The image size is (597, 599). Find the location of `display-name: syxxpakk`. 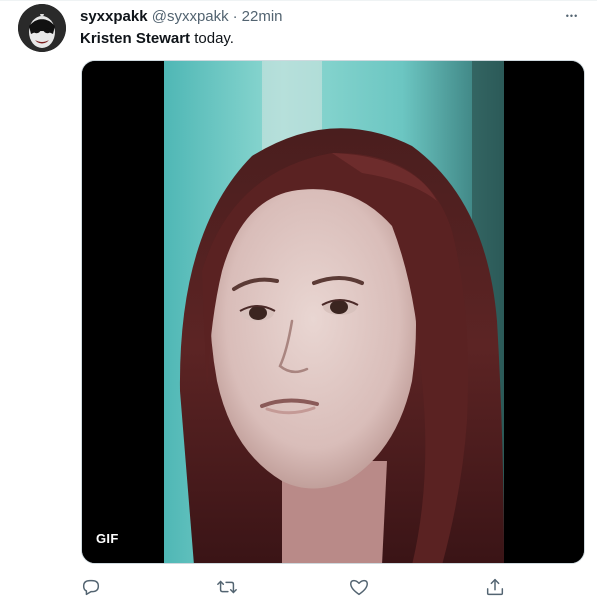

display-name: syxxpakk is located at coordinates (114, 16).